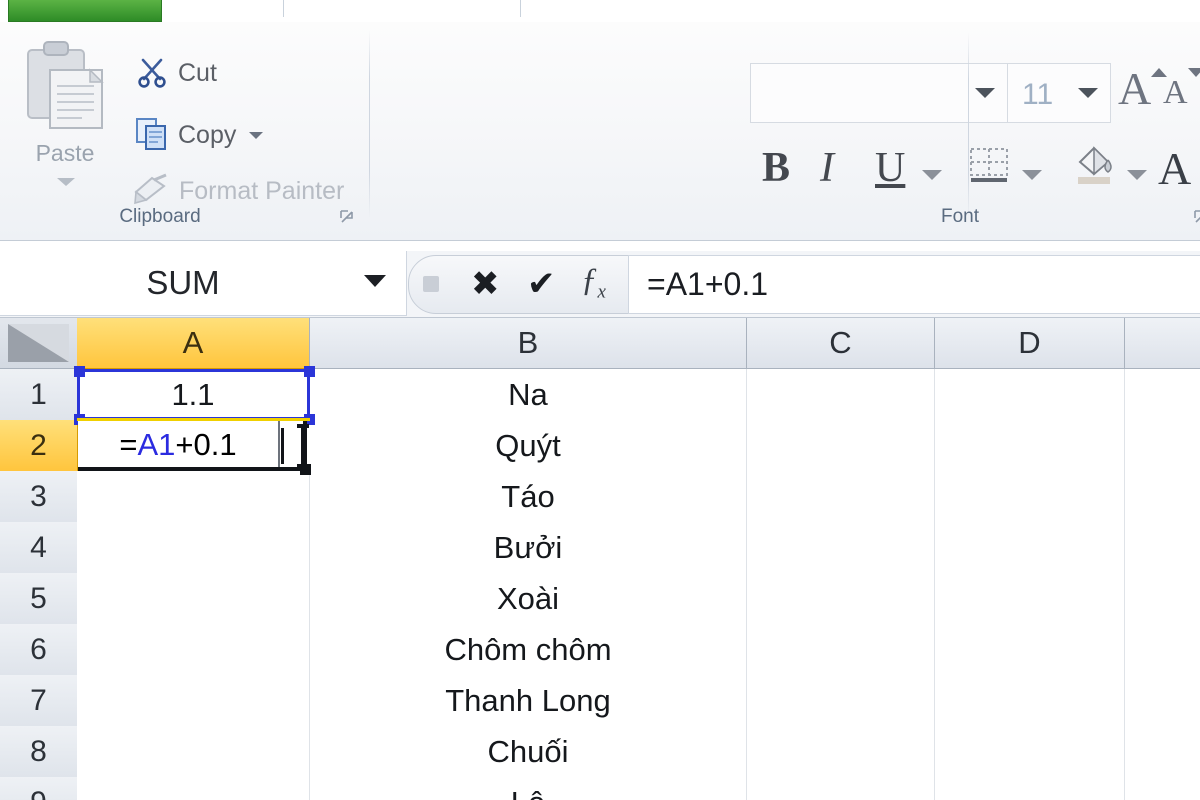  I want to click on select-all-corner, so click(39, 343).